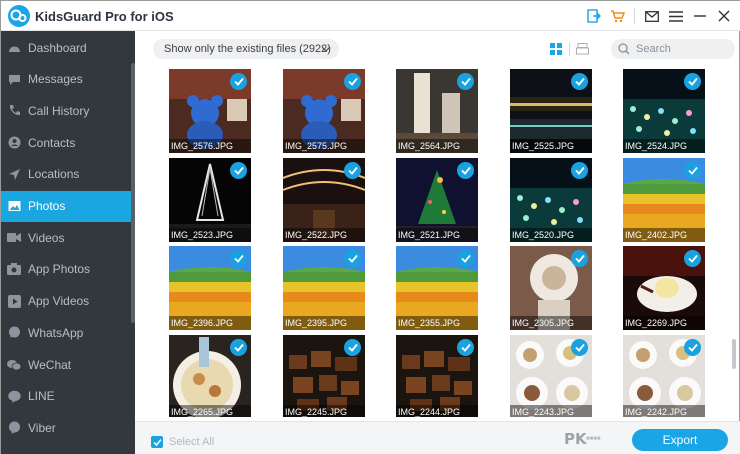 The image size is (740, 454). What do you see at coordinates (59, 301) in the screenshot?
I see `sidebar-item-label: App Videos` at bounding box center [59, 301].